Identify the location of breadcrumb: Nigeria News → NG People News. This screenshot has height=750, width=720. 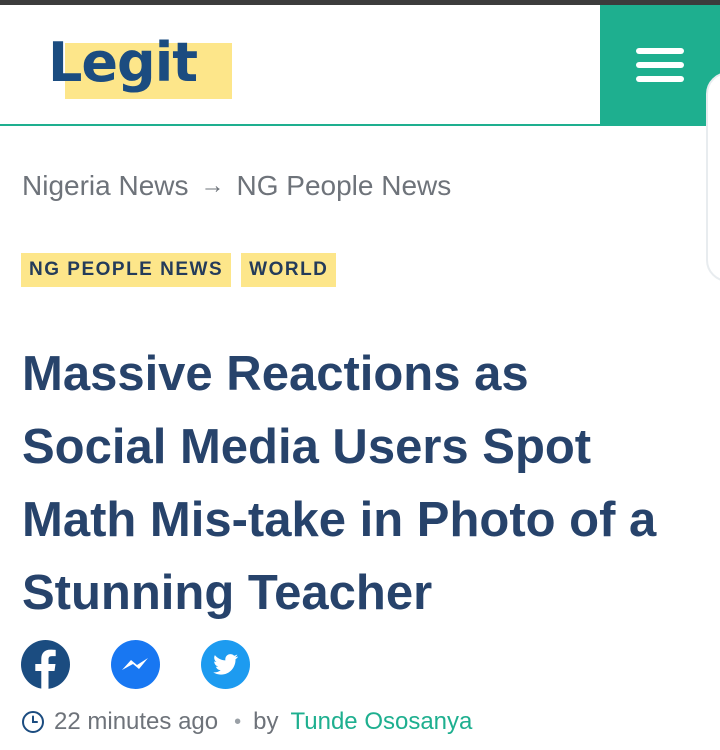
(236, 186).